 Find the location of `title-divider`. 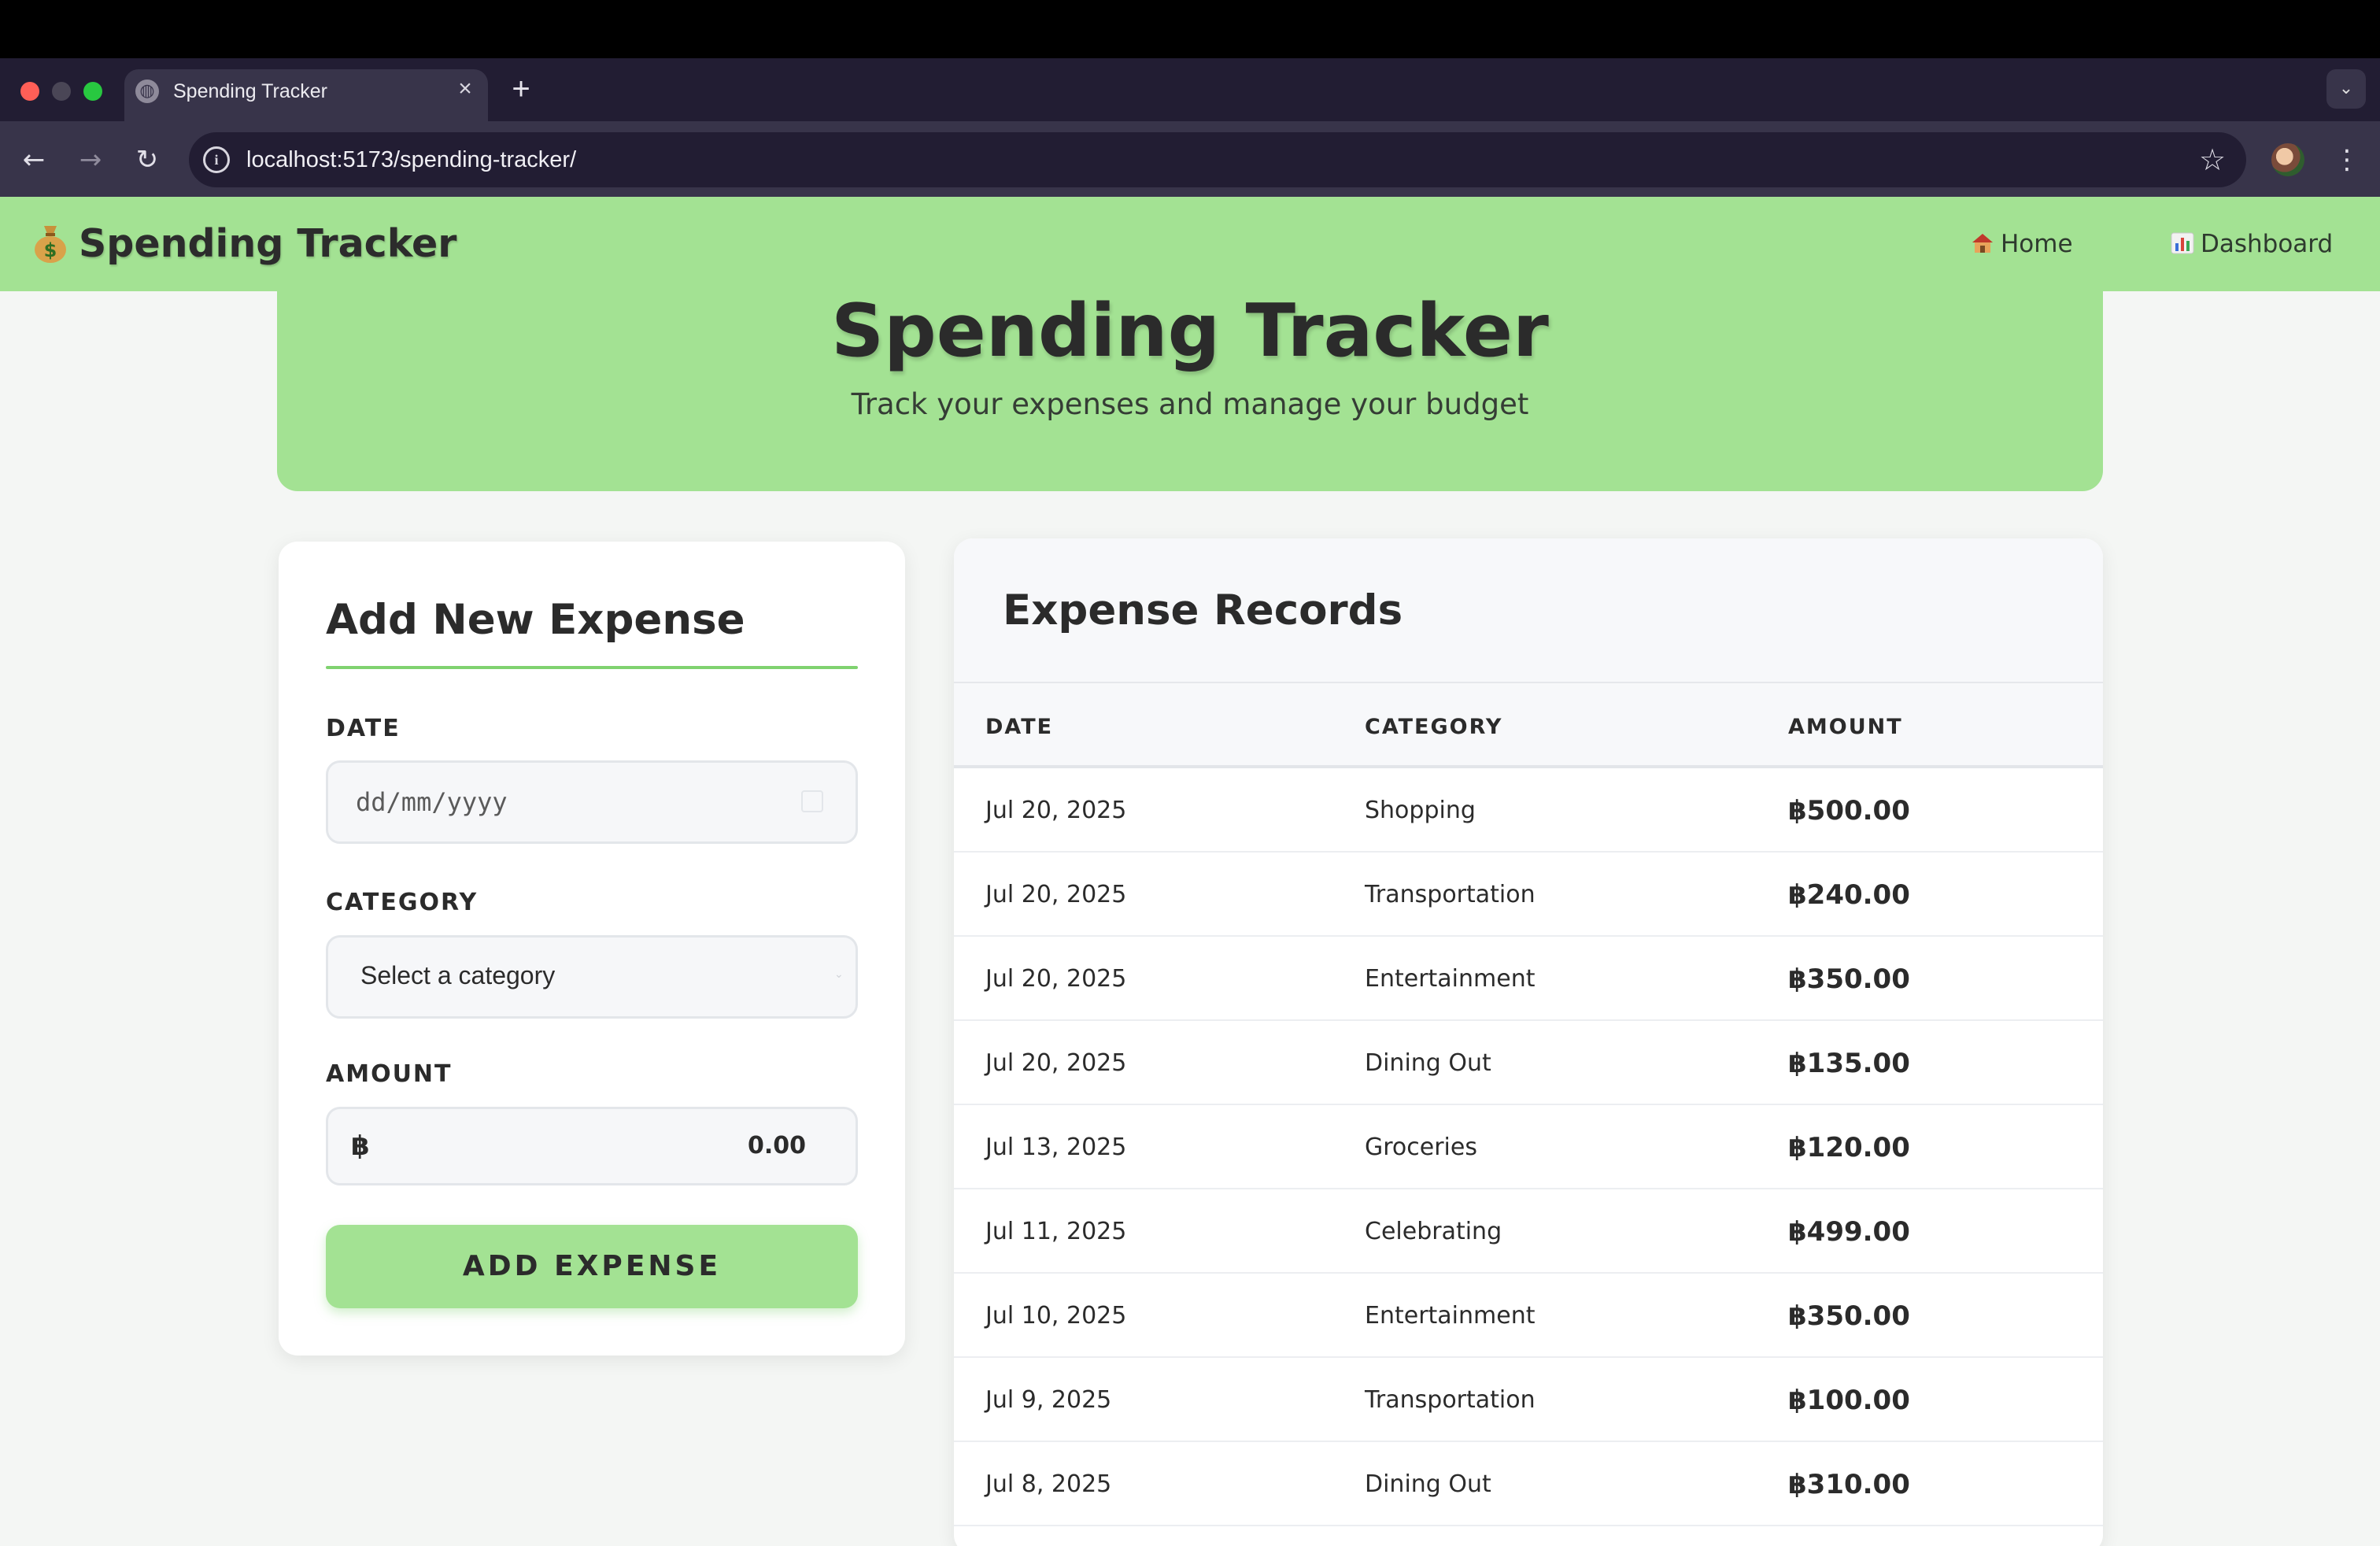

title-divider is located at coordinates (592, 667).